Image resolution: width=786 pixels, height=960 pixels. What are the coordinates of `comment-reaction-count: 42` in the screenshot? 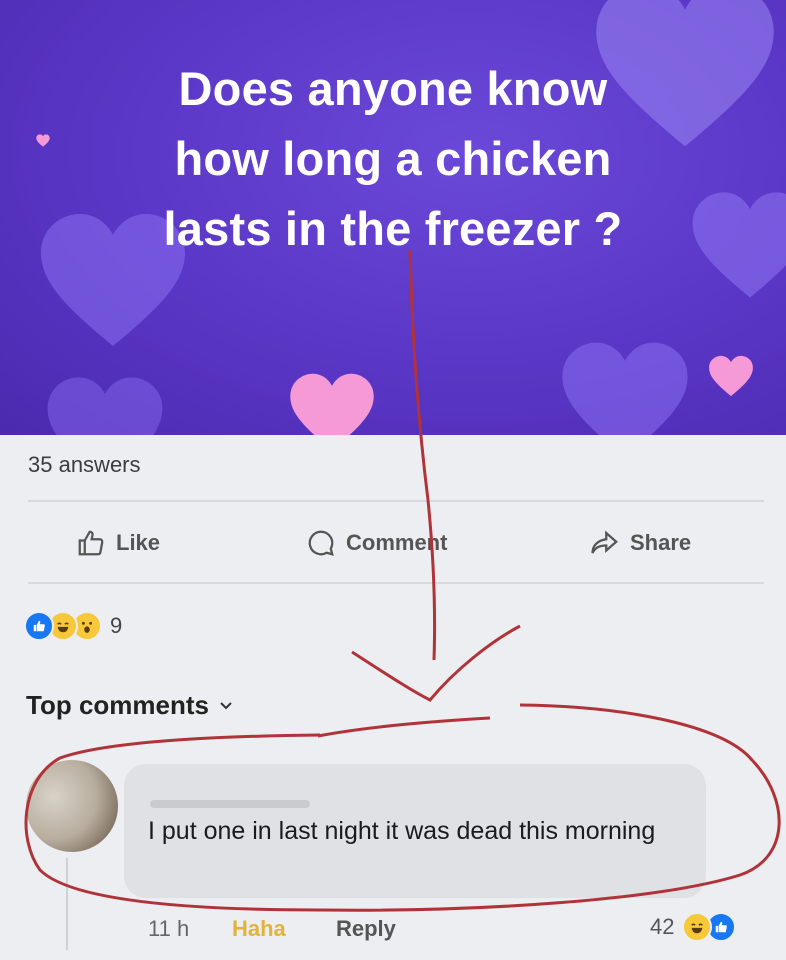 It's located at (662, 926).